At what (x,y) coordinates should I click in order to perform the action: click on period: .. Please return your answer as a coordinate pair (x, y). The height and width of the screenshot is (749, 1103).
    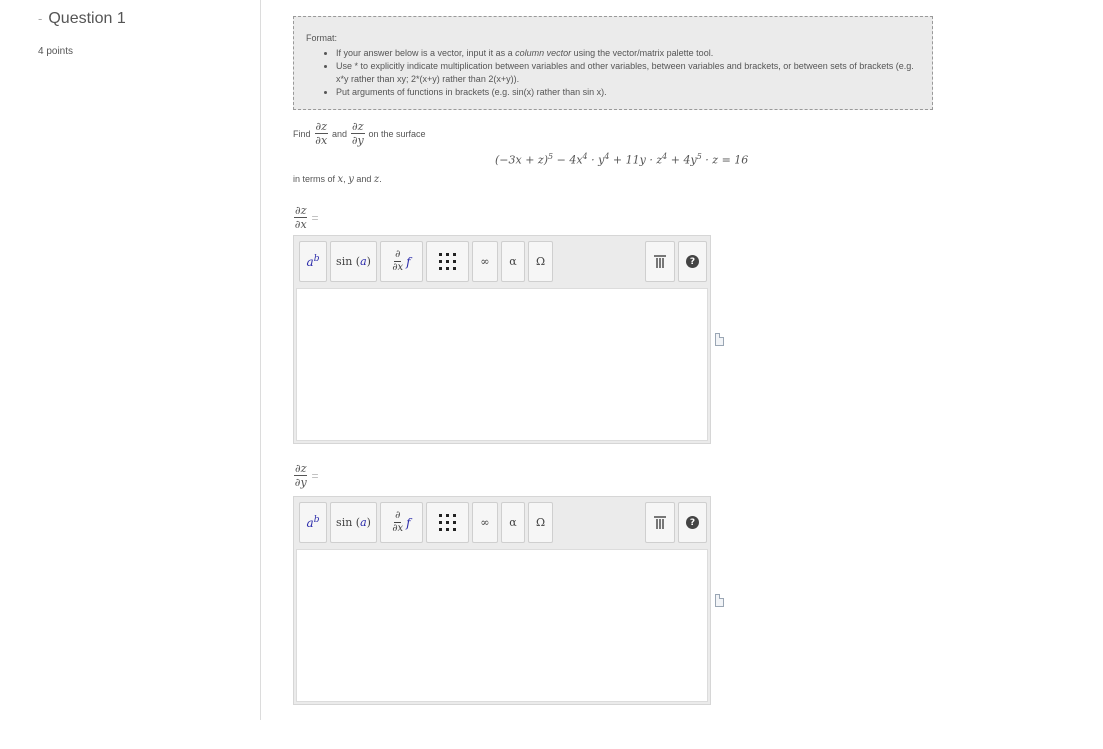
    Looking at the image, I should click on (380, 179).